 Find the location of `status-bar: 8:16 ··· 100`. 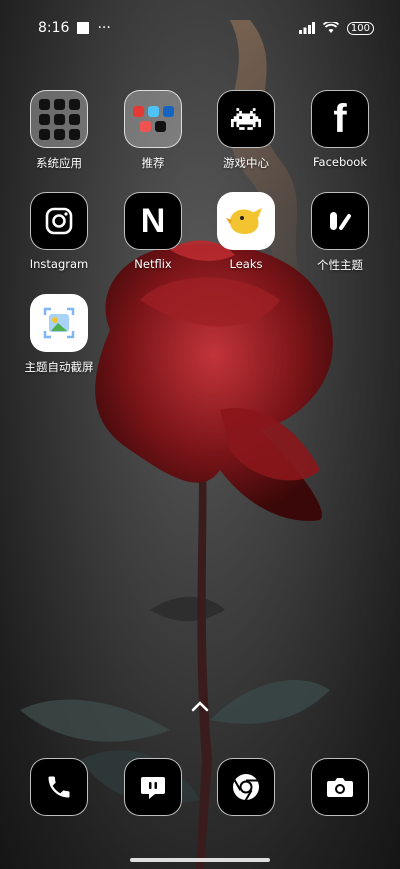

status-bar: 8:16 ··· 100 is located at coordinates (200, 28).